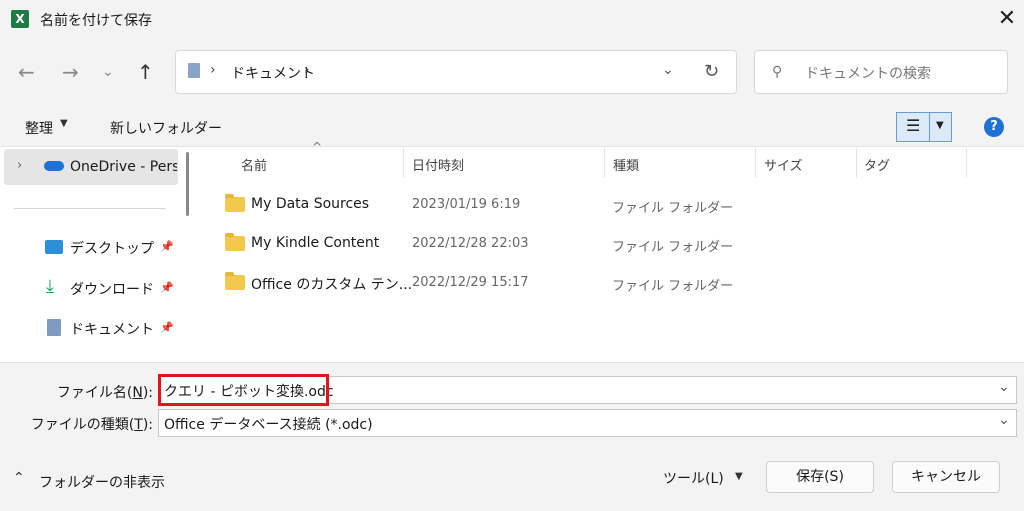 The width and height of the screenshot is (1024, 511). Describe the element at coordinates (54, 166) in the screenshot. I see `onedrive-cloud-icon` at that location.